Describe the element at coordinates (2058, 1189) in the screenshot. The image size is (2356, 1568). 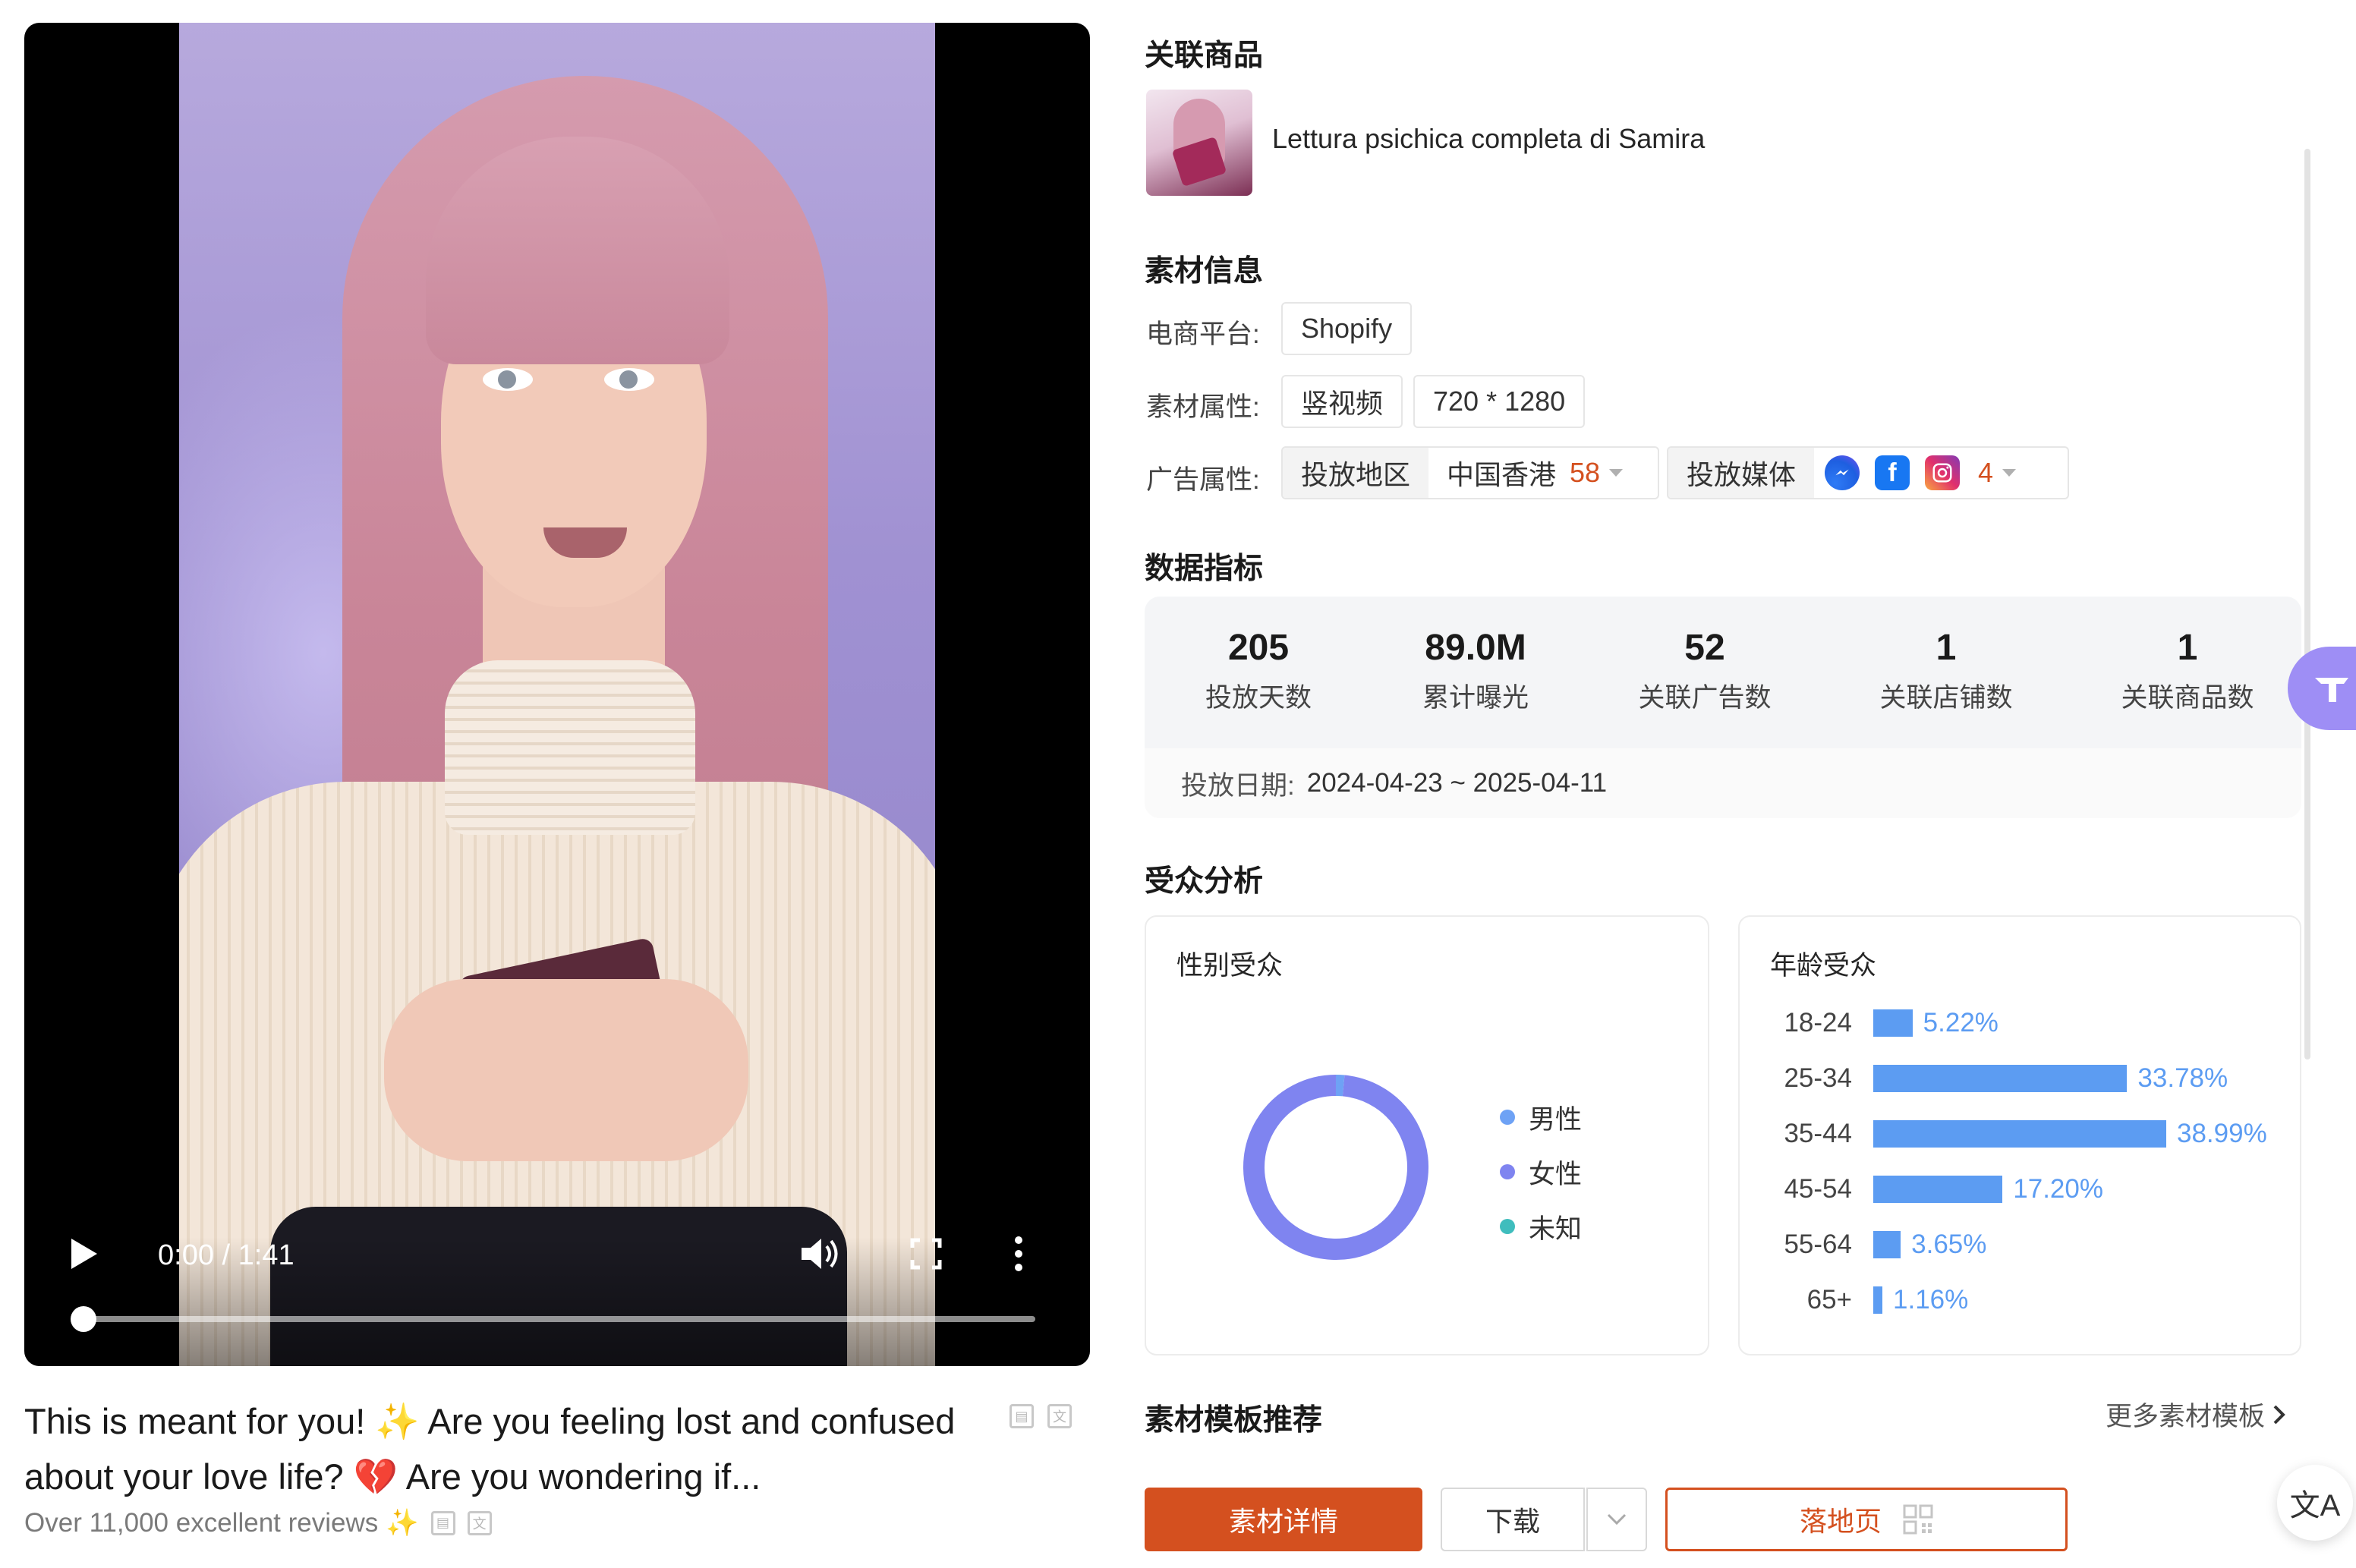
I see `age-value-label: 17.20%` at that location.